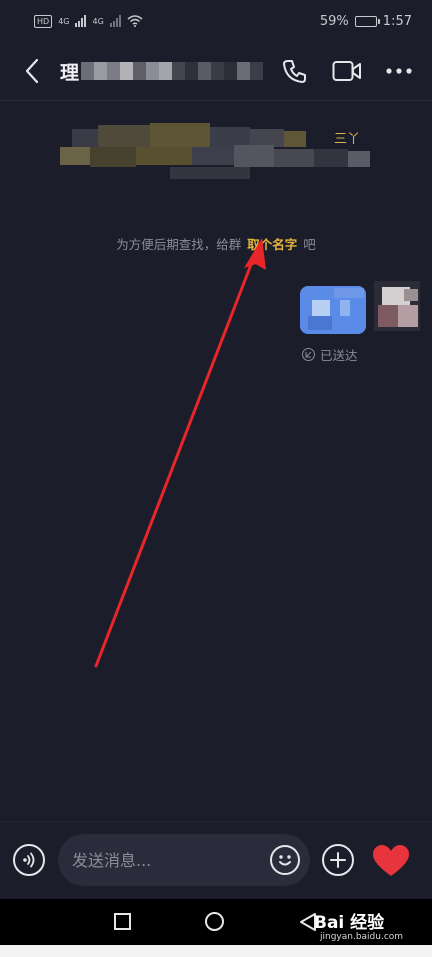 The image size is (432, 957). What do you see at coordinates (70, 72) in the screenshot?
I see `page-title: 理` at bounding box center [70, 72].